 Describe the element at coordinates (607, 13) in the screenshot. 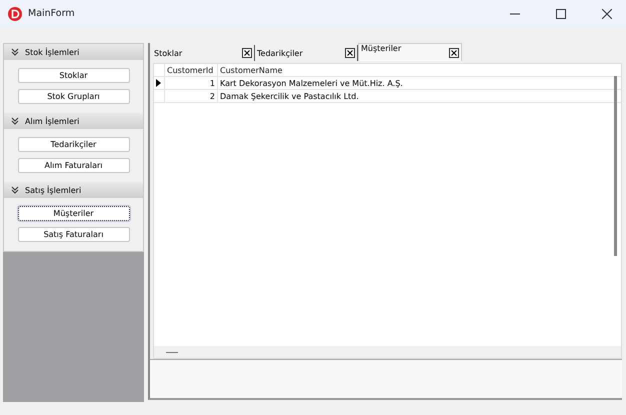

I see `close-icon` at that location.